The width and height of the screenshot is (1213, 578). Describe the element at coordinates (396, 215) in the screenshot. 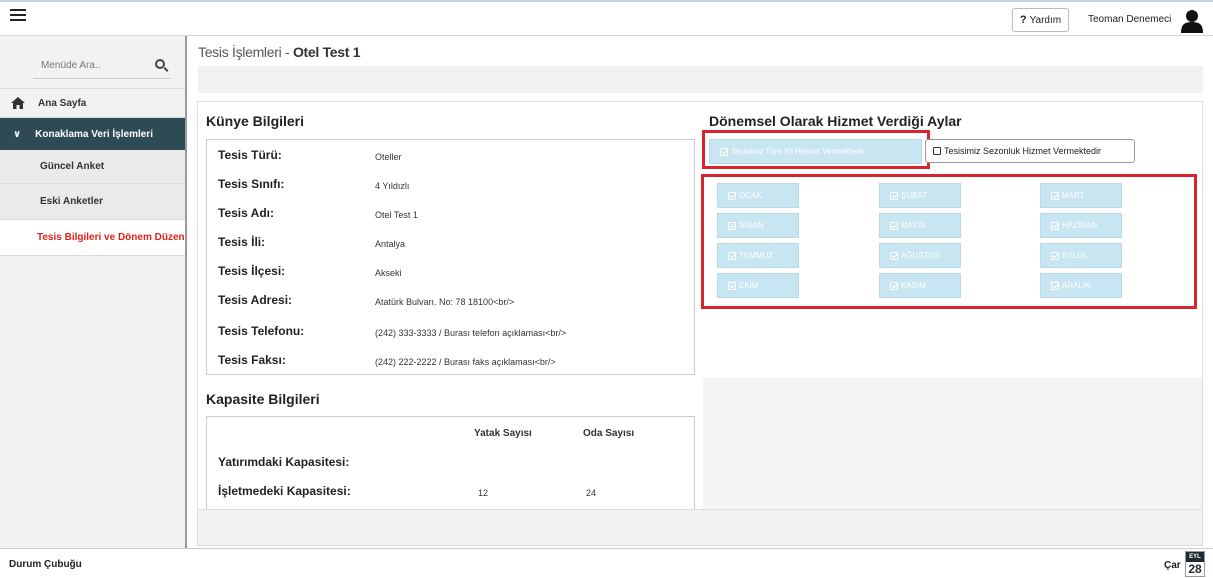

I see `kunye-value: Otel Test 1` at that location.